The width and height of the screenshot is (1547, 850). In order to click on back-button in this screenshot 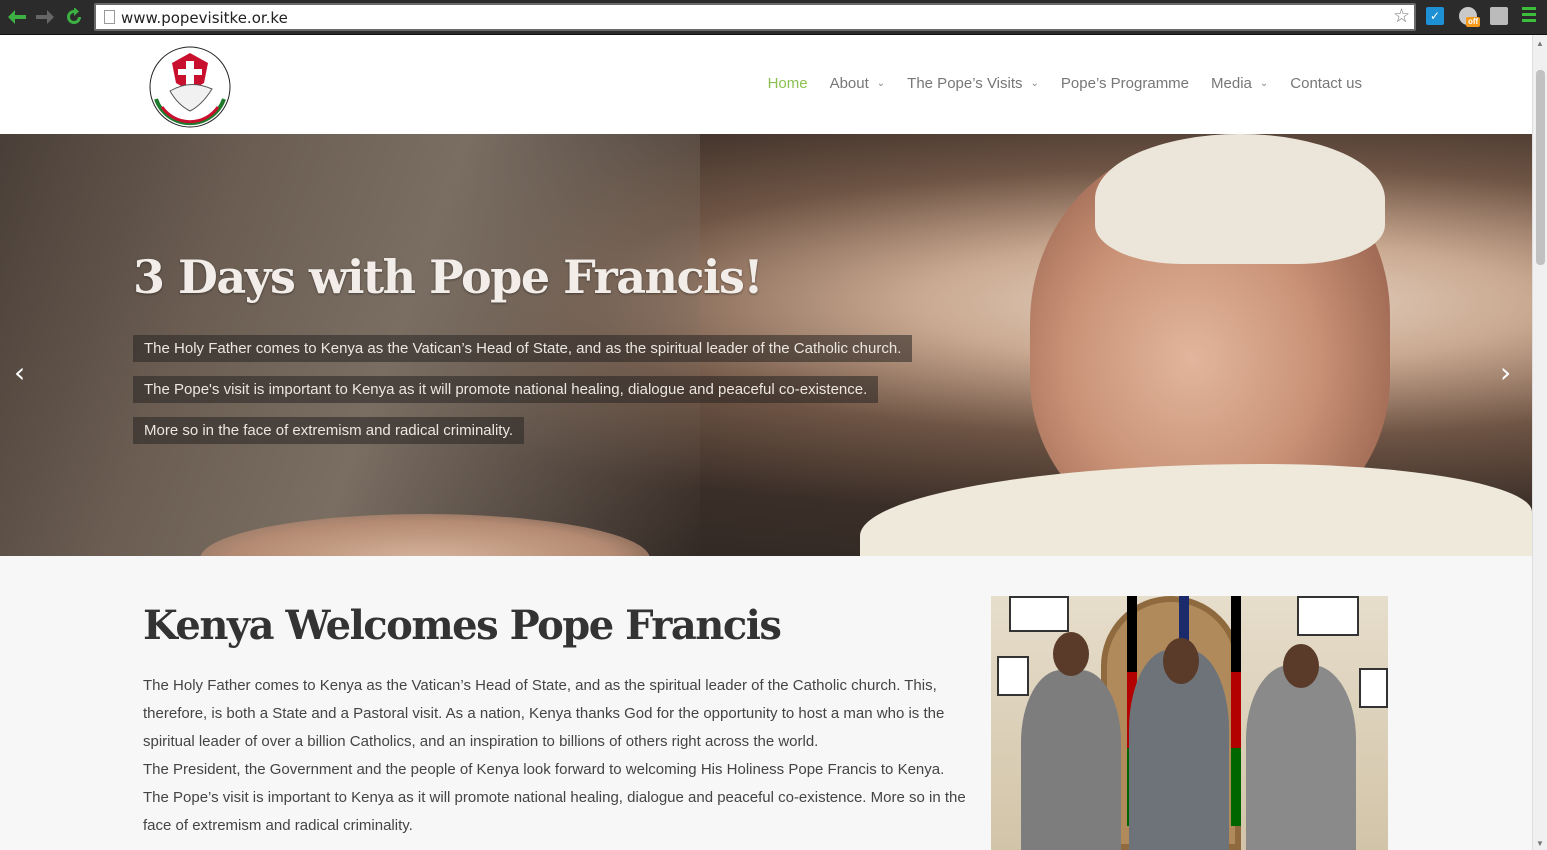, I will do `click(17, 17)`.